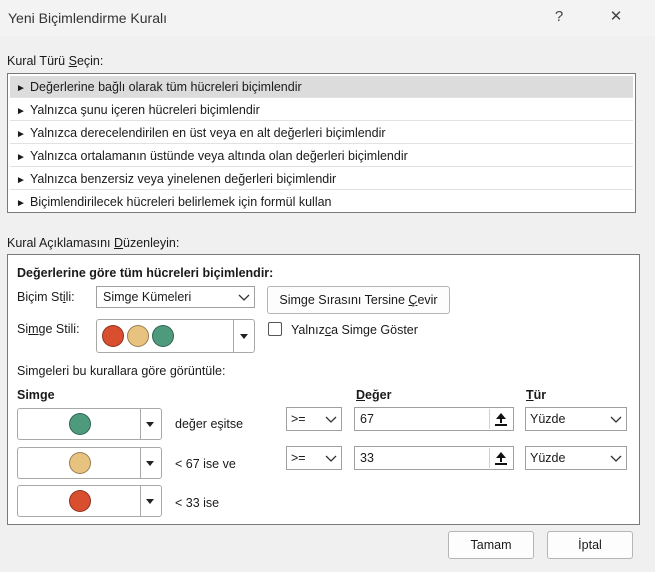 This screenshot has height=572, width=655. Describe the element at coordinates (434, 419) in the screenshot. I see `value-input-row-1: 67` at that location.